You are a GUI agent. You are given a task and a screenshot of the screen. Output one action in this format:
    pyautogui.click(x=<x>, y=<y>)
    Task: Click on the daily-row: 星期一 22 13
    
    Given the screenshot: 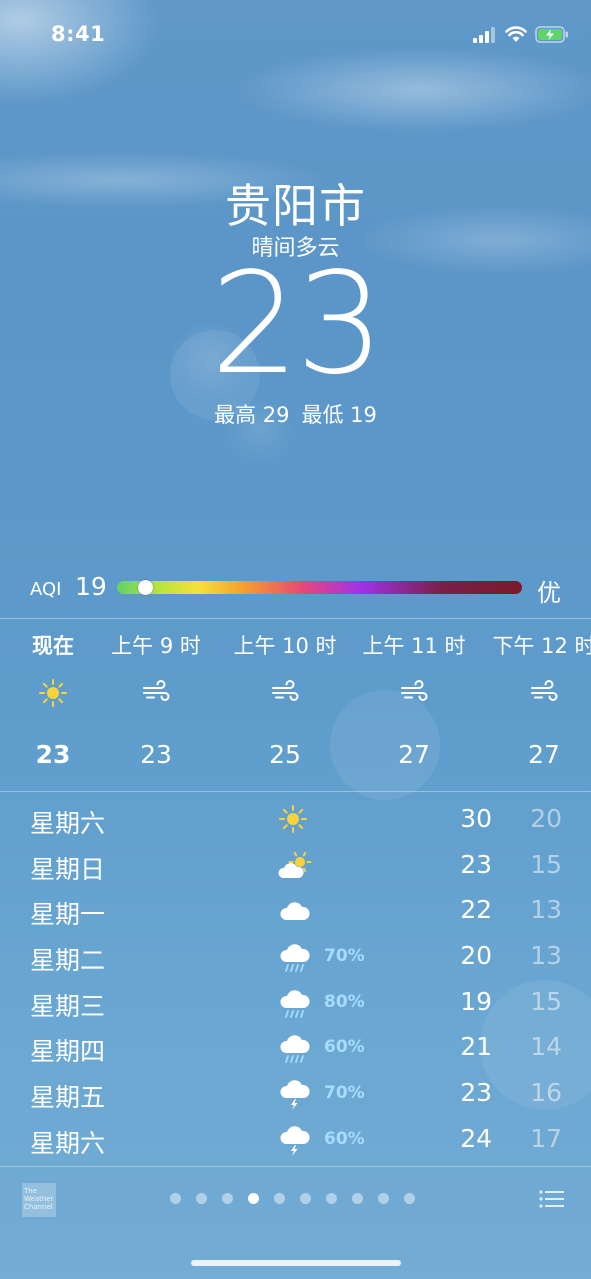 What is the action you would take?
    pyautogui.click(x=295, y=912)
    